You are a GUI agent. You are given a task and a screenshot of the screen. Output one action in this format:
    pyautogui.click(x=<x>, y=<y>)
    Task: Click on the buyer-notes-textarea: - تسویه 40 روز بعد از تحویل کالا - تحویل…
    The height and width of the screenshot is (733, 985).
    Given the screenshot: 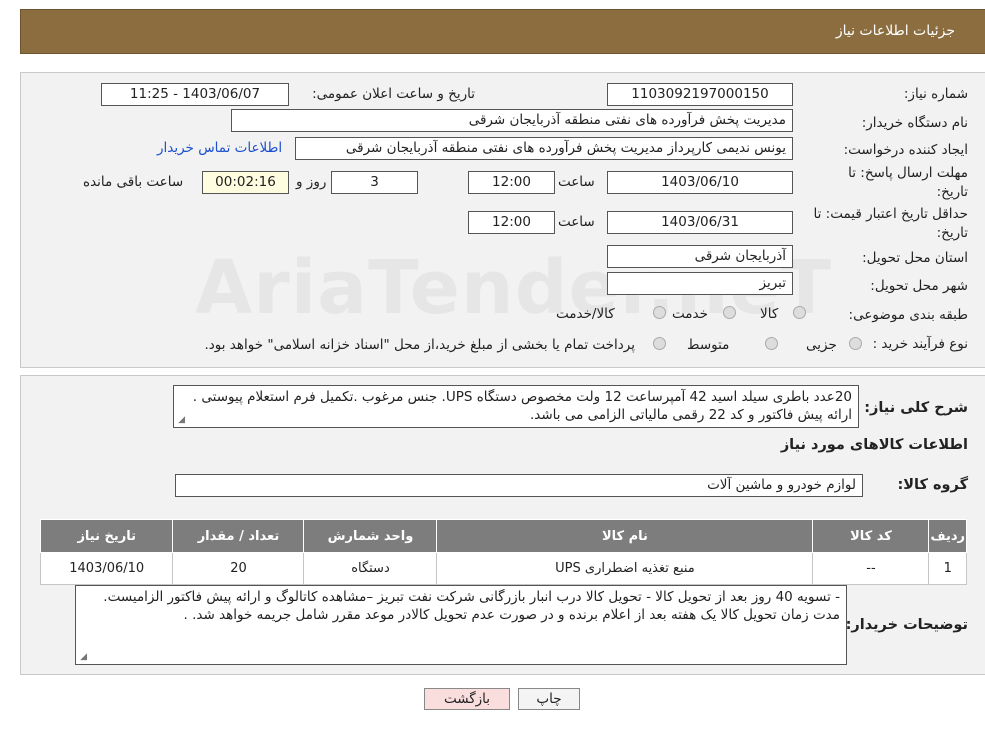 What is the action you would take?
    pyautogui.click(x=461, y=625)
    